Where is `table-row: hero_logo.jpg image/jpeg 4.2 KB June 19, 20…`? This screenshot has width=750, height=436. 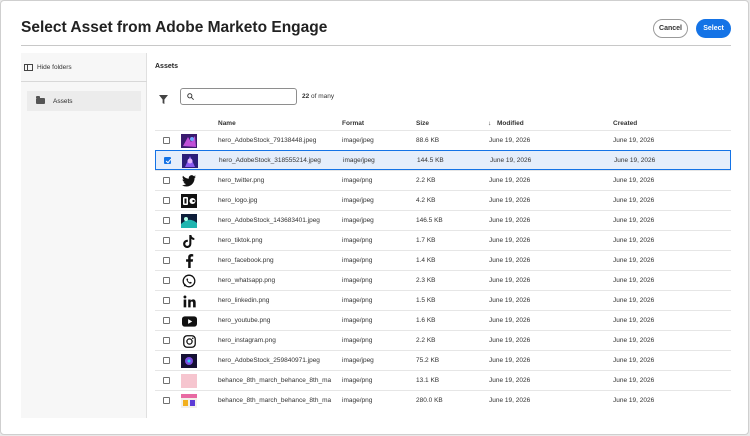
table-row: hero_logo.jpg image/jpeg 4.2 KB June 19, 20… is located at coordinates (443, 200).